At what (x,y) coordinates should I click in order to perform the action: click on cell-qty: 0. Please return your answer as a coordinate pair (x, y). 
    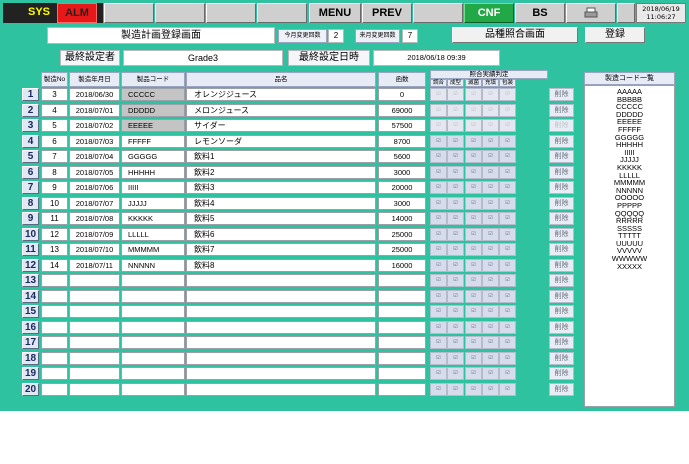
    Looking at the image, I should click on (402, 94).